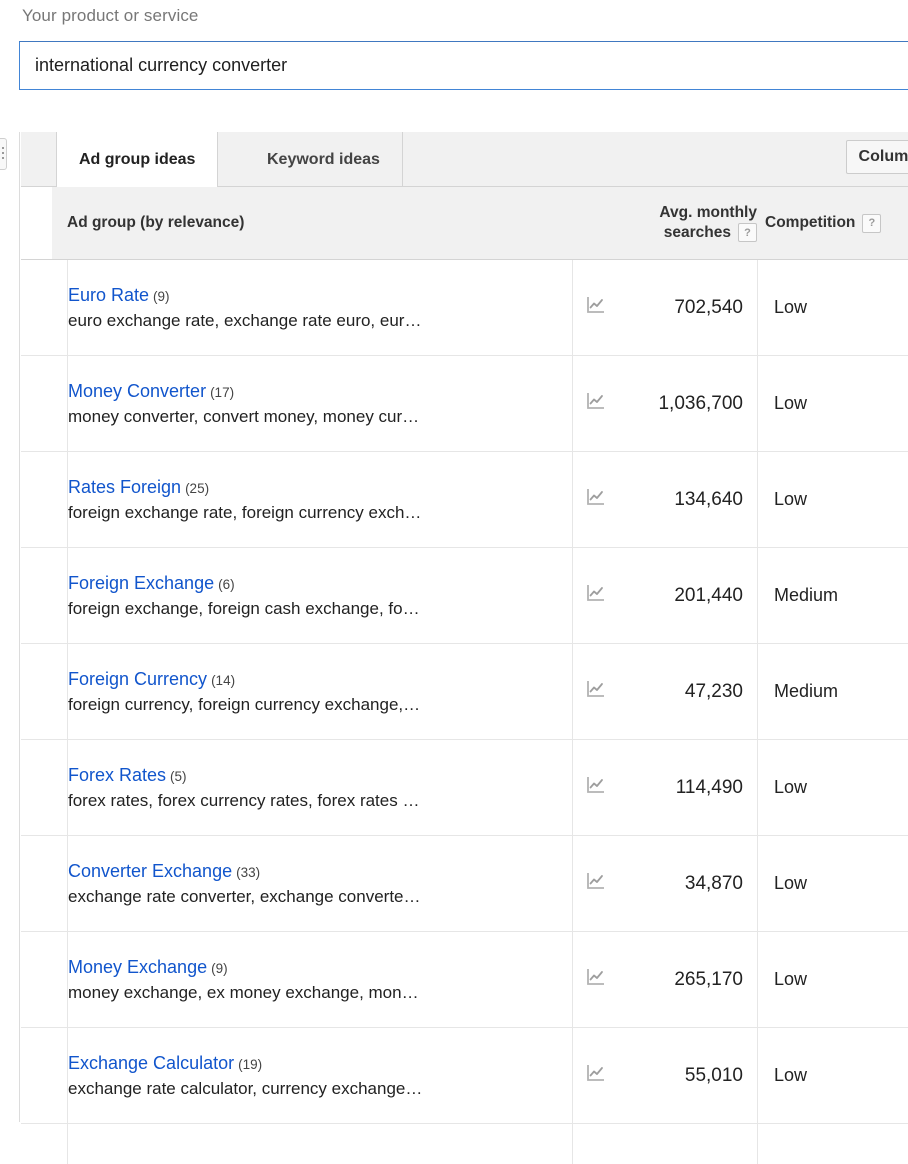 The image size is (908, 1164). What do you see at coordinates (832, 1144) in the screenshot?
I see `competition-cell` at bounding box center [832, 1144].